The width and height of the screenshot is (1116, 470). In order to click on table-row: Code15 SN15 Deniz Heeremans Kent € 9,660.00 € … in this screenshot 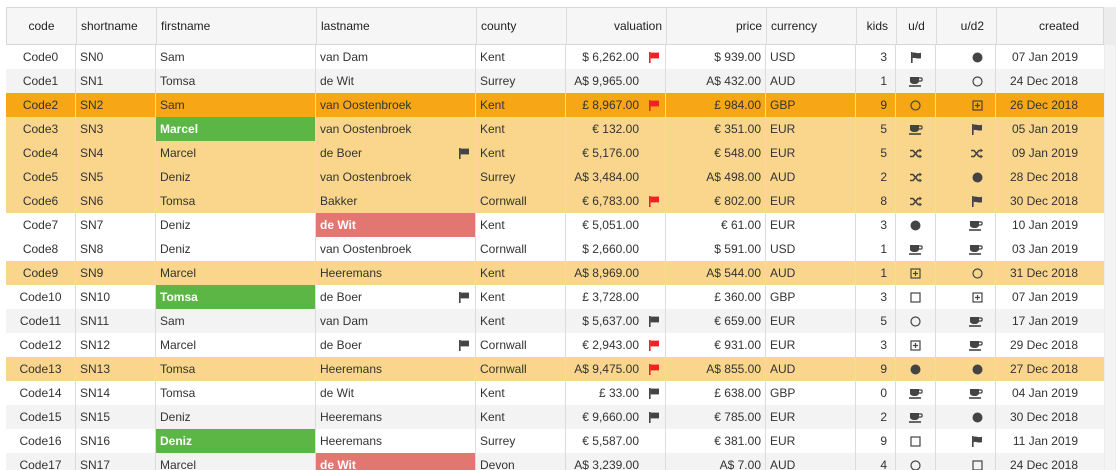, I will do `click(555, 417)`.